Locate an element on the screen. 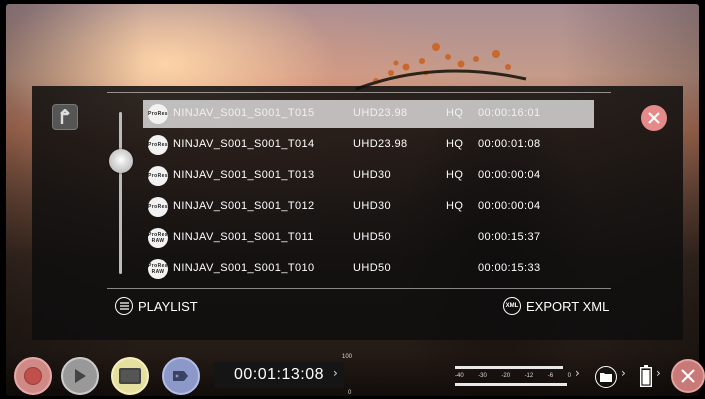  meter-tick-label: -20 is located at coordinates (506, 376).